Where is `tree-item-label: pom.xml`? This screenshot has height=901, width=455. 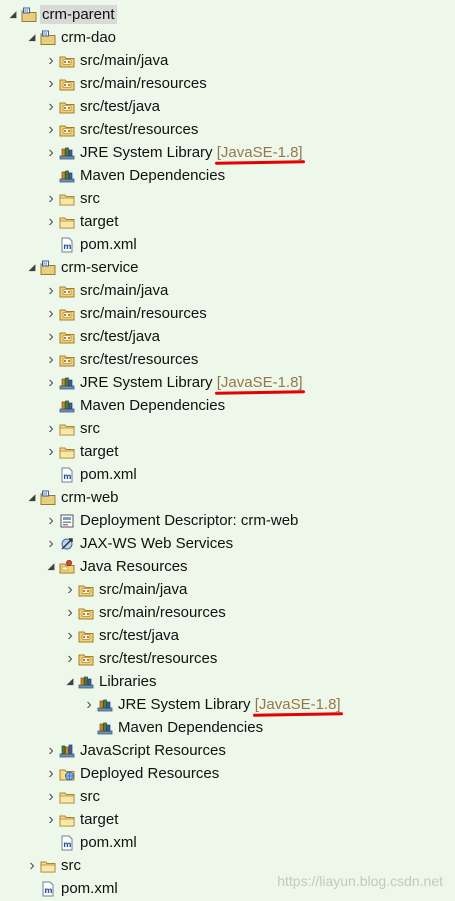
tree-item-label: pom.xml is located at coordinates (108, 474).